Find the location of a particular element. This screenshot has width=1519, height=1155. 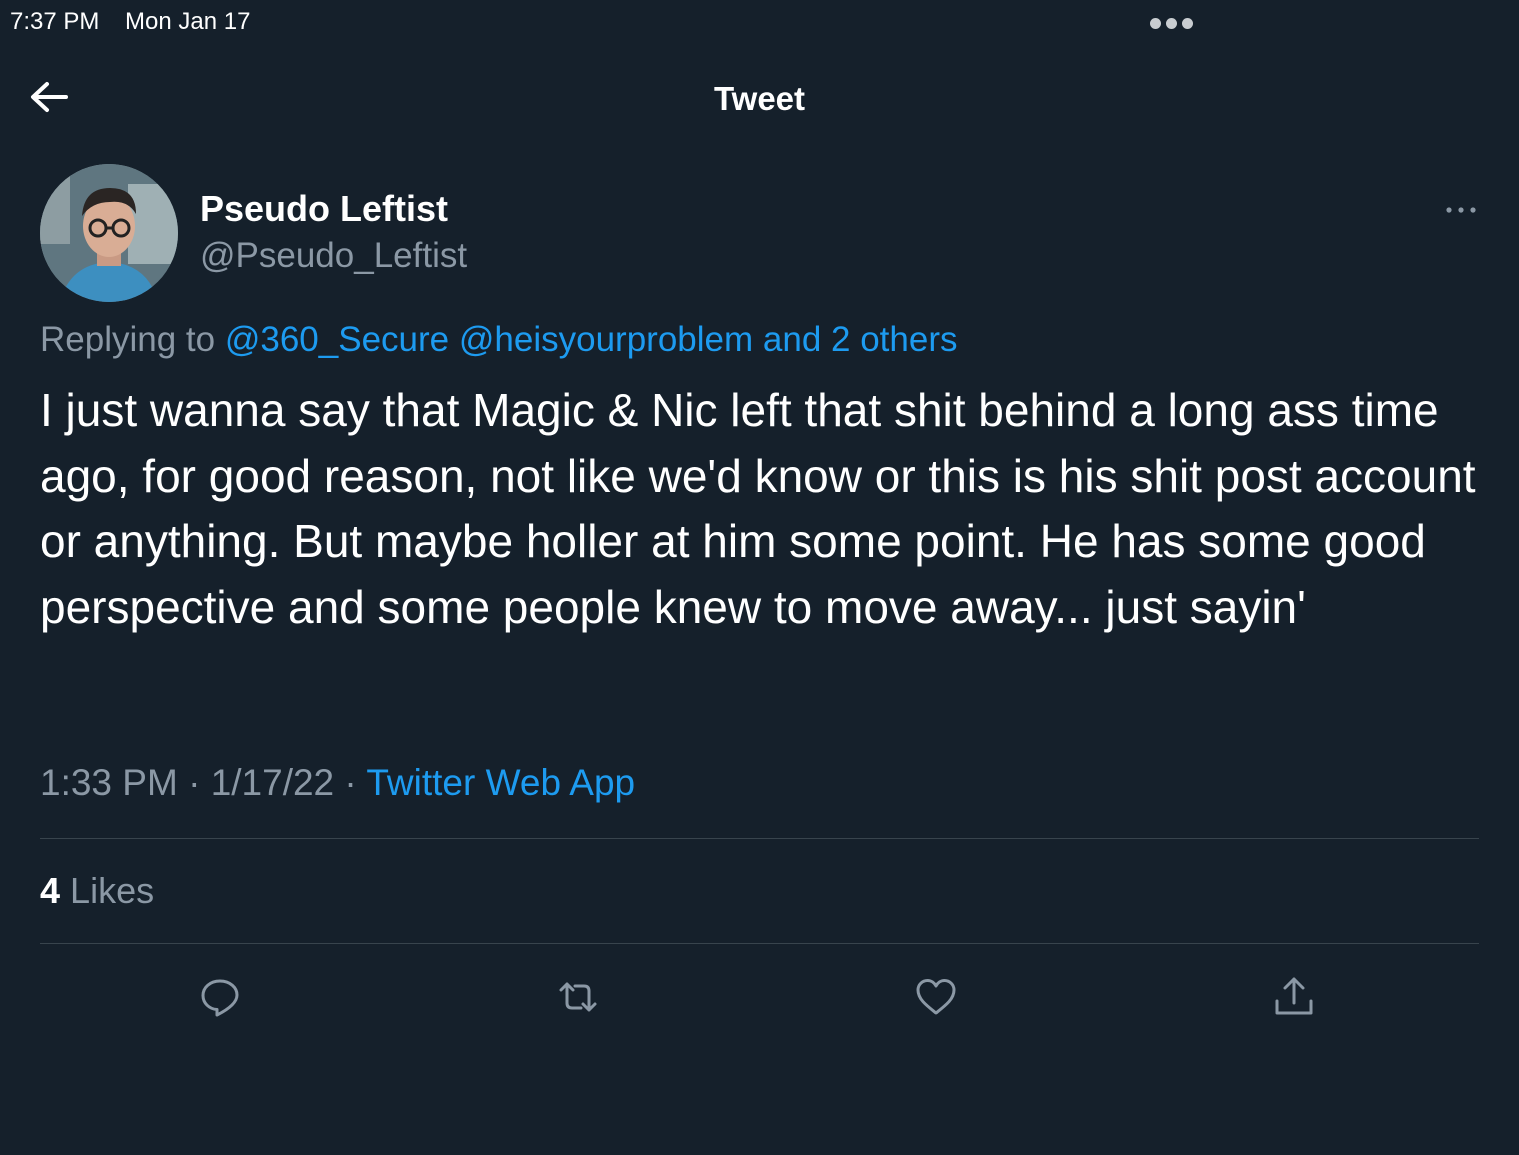

more-options-button is located at coordinates (1461, 210).